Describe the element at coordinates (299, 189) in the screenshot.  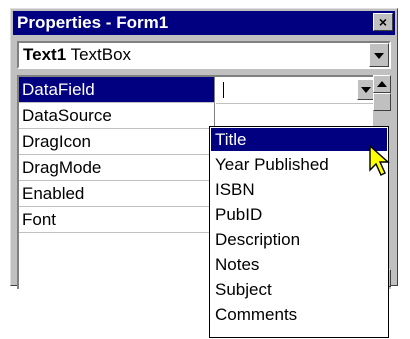
I see `list-item: ISBN` at that location.